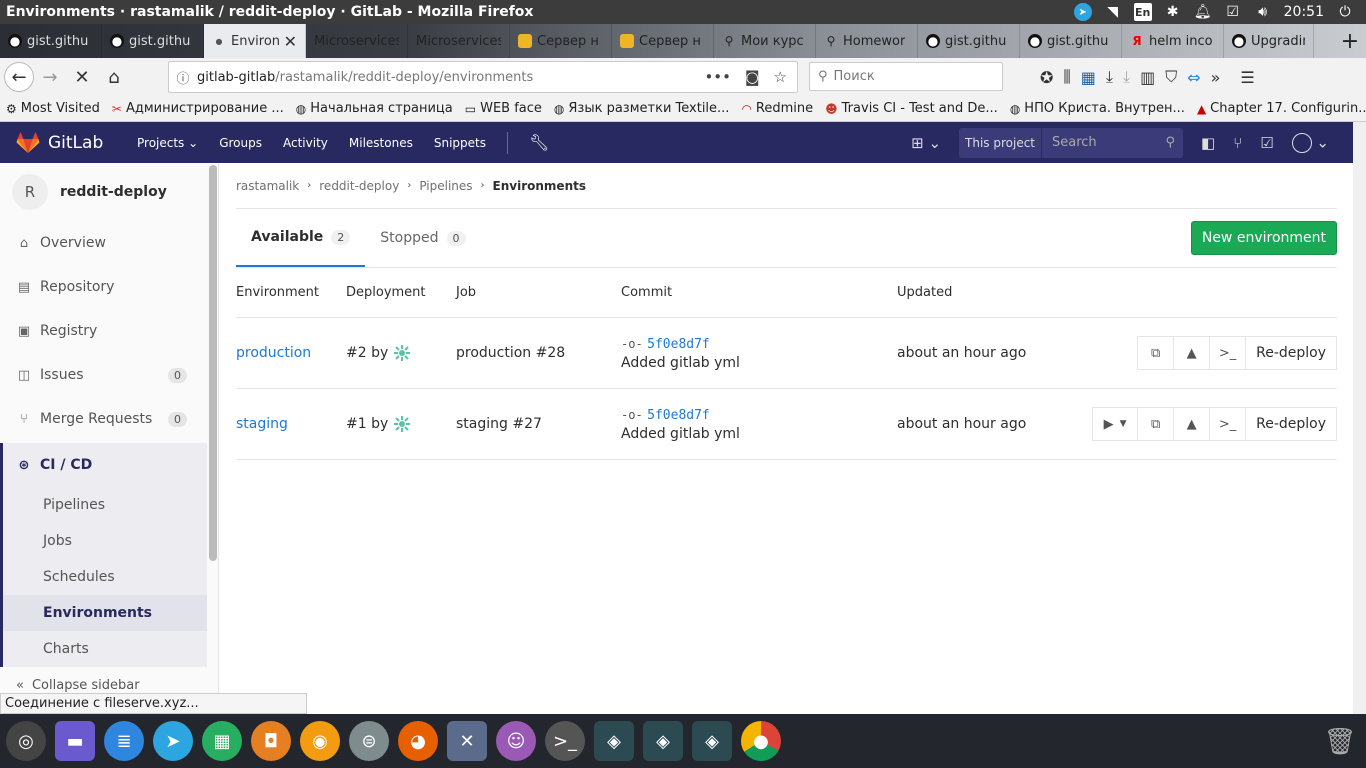 This screenshot has height=768, width=1366. I want to click on new-dropdown-plus-icon: ⊞ ⌄, so click(926, 143).